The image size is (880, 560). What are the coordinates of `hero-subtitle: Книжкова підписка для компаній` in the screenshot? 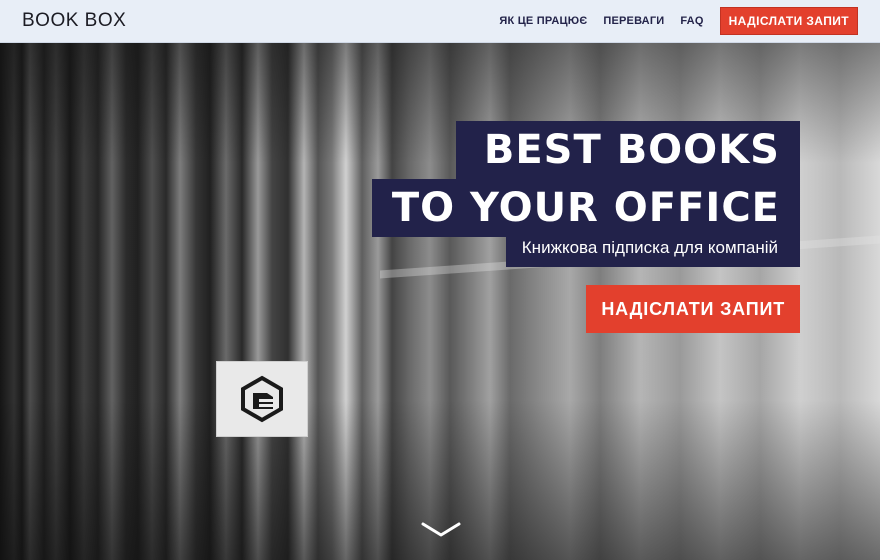 It's located at (652, 249).